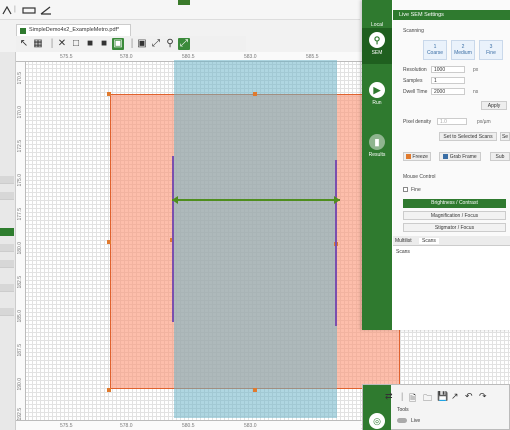  What do you see at coordinates (377, 96) in the screenshot?
I see `sidebar-item-run: ▶ Run` at bounding box center [377, 96].